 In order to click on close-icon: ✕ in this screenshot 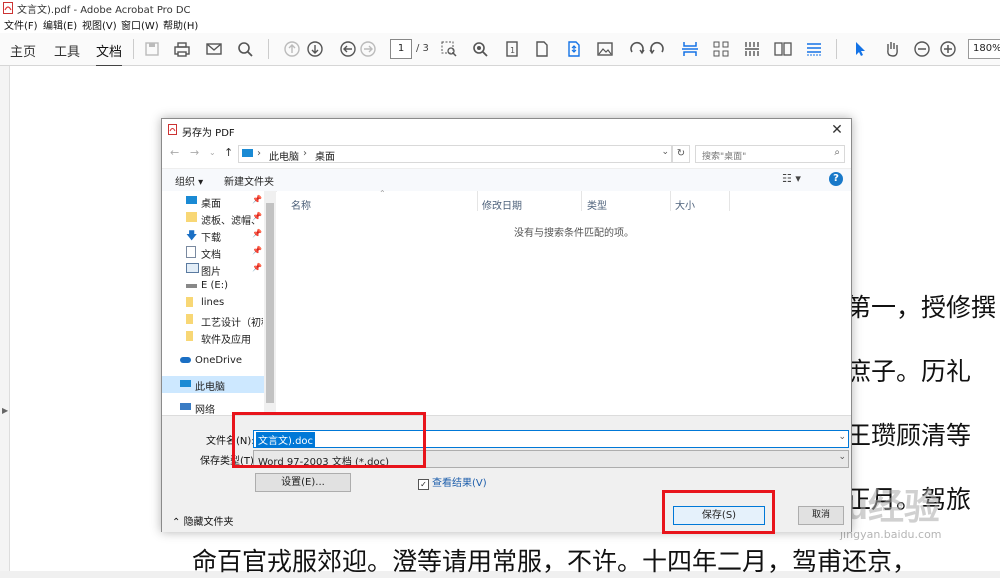, I will do `click(837, 130)`.